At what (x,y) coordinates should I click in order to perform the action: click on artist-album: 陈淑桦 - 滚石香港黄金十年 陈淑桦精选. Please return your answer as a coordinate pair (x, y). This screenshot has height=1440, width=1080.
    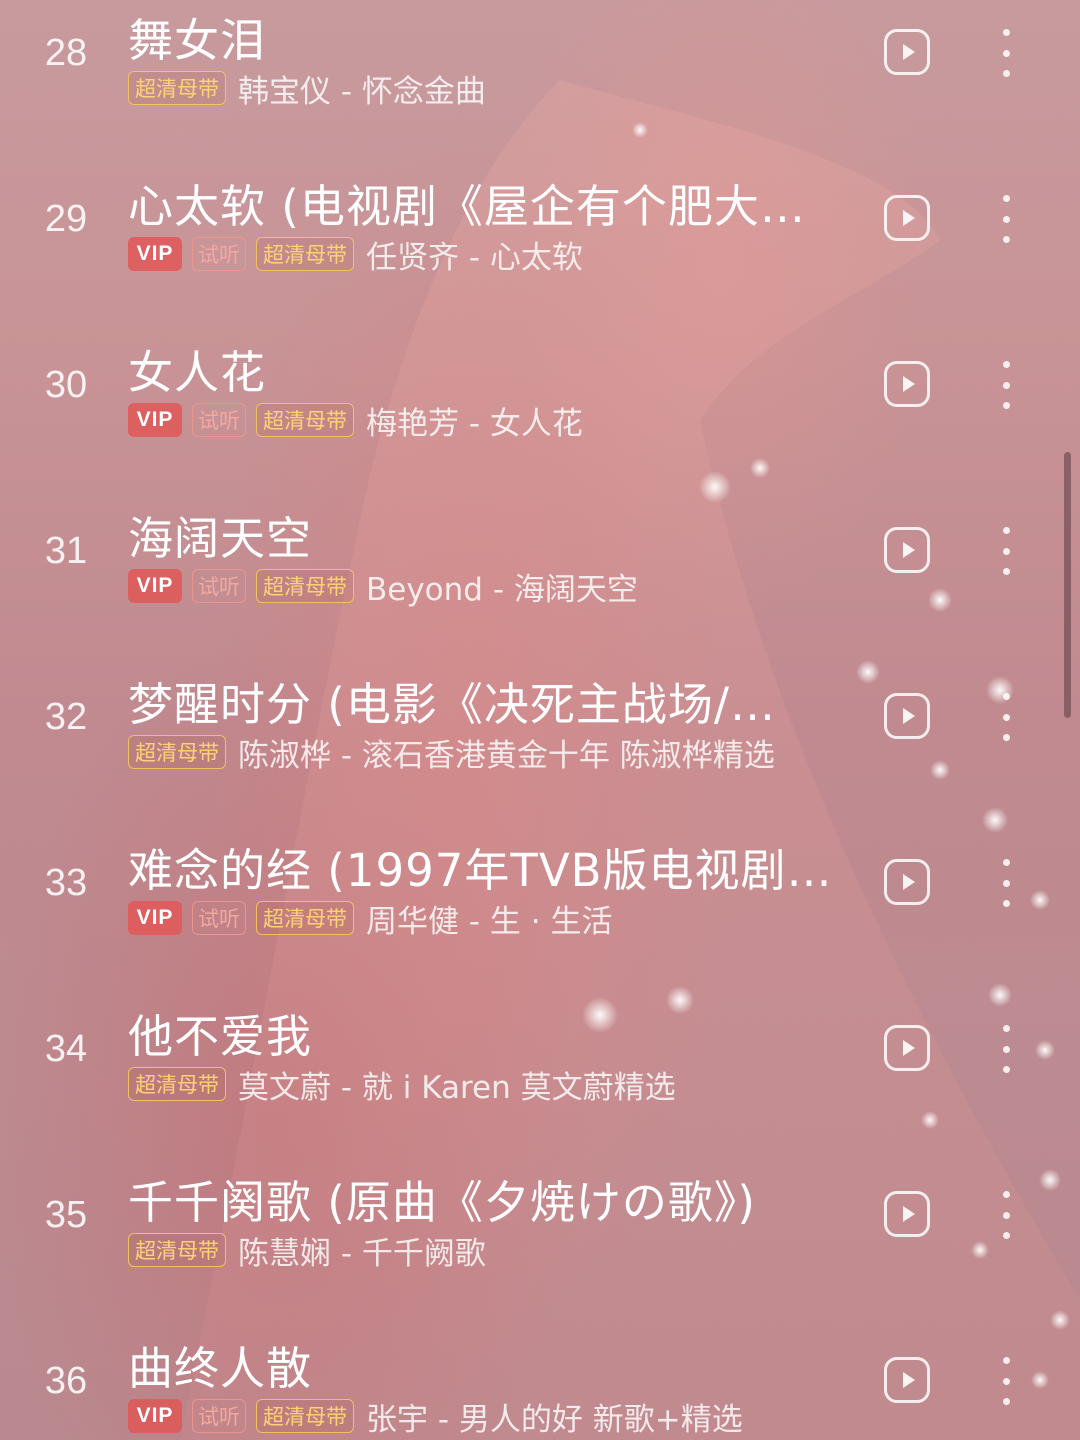
    Looking at the image, I should click on (506, 755).